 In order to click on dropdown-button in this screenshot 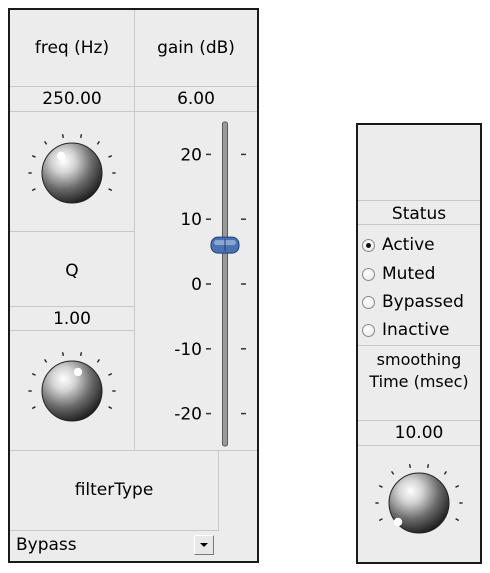, I will do `click(204, 545)`.